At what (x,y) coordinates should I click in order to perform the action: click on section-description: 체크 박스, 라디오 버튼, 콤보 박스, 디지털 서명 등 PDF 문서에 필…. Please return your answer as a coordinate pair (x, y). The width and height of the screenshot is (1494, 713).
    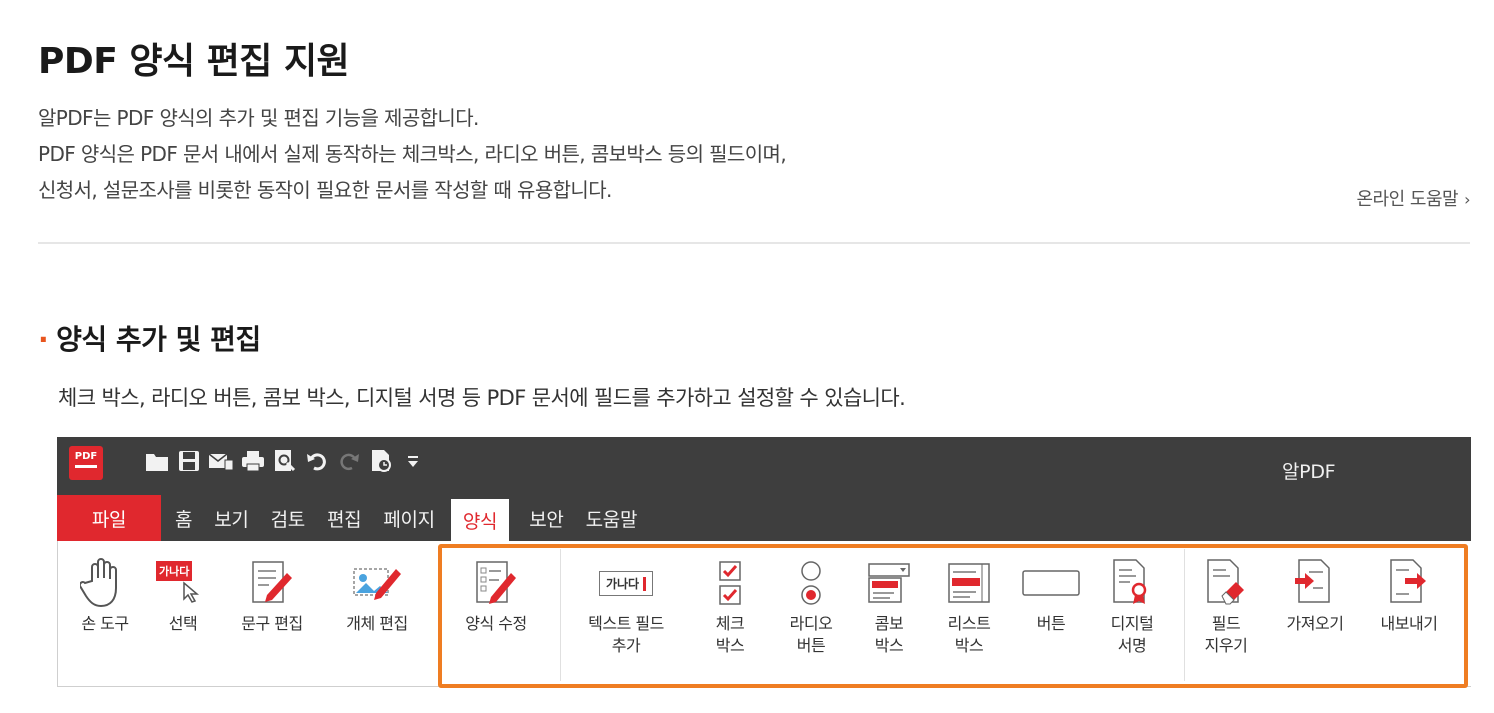
    Looking at the image, I should click on (482, 398).